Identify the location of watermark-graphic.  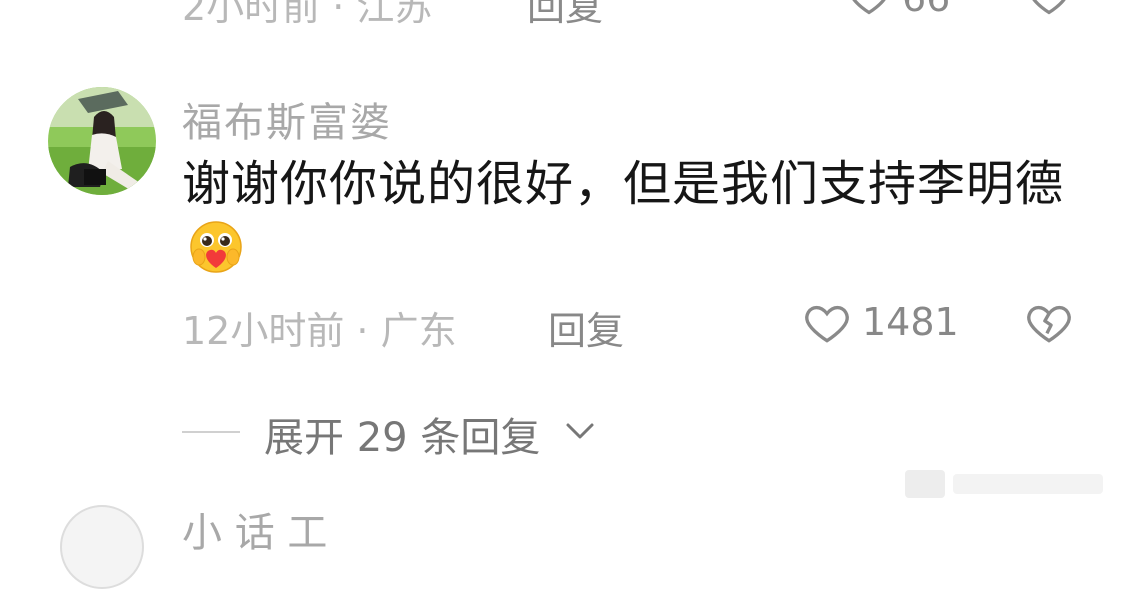
(1010, 484).